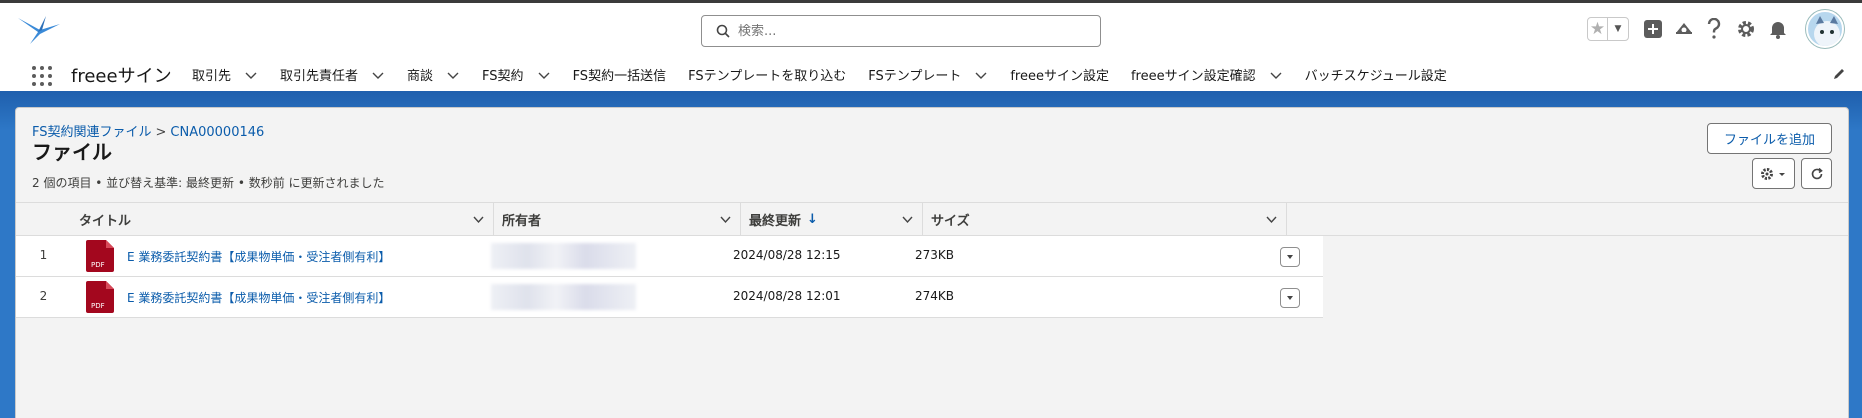 This screenshot has height=418, width=1862. I want to click on help-icon, so click(1714, 29).